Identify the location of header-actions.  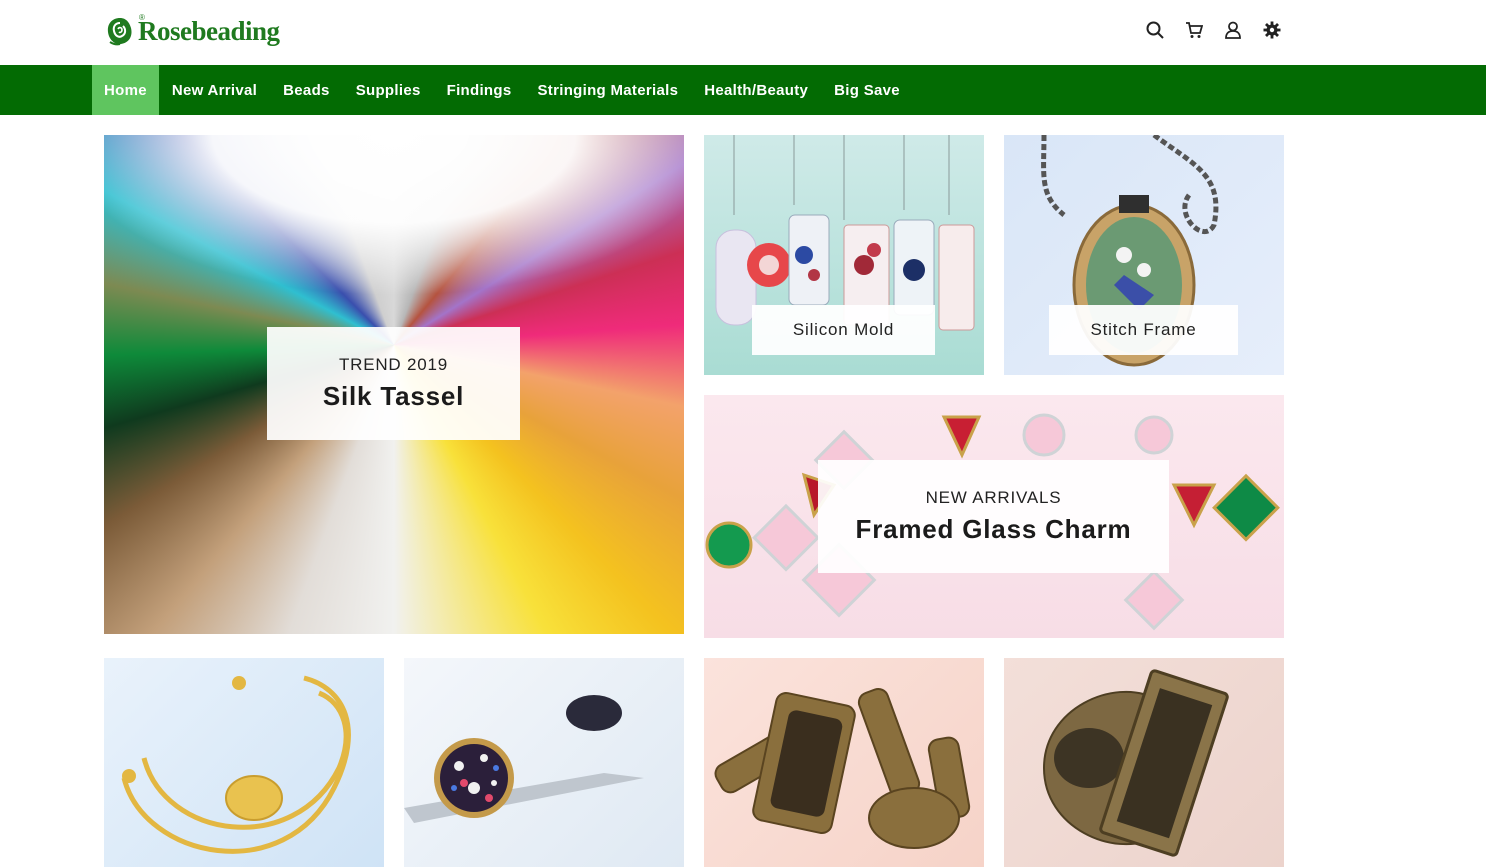
(1221, 30).